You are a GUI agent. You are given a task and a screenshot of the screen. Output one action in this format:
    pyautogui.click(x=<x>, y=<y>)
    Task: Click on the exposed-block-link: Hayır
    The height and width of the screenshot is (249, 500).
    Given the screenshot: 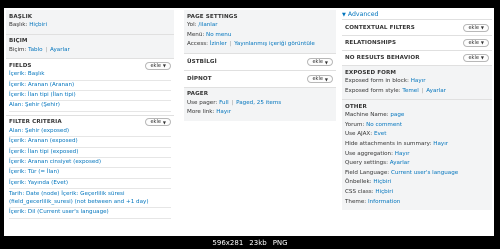 What is the action you would take?
    pyautogui.click(x=418, y=81)
    